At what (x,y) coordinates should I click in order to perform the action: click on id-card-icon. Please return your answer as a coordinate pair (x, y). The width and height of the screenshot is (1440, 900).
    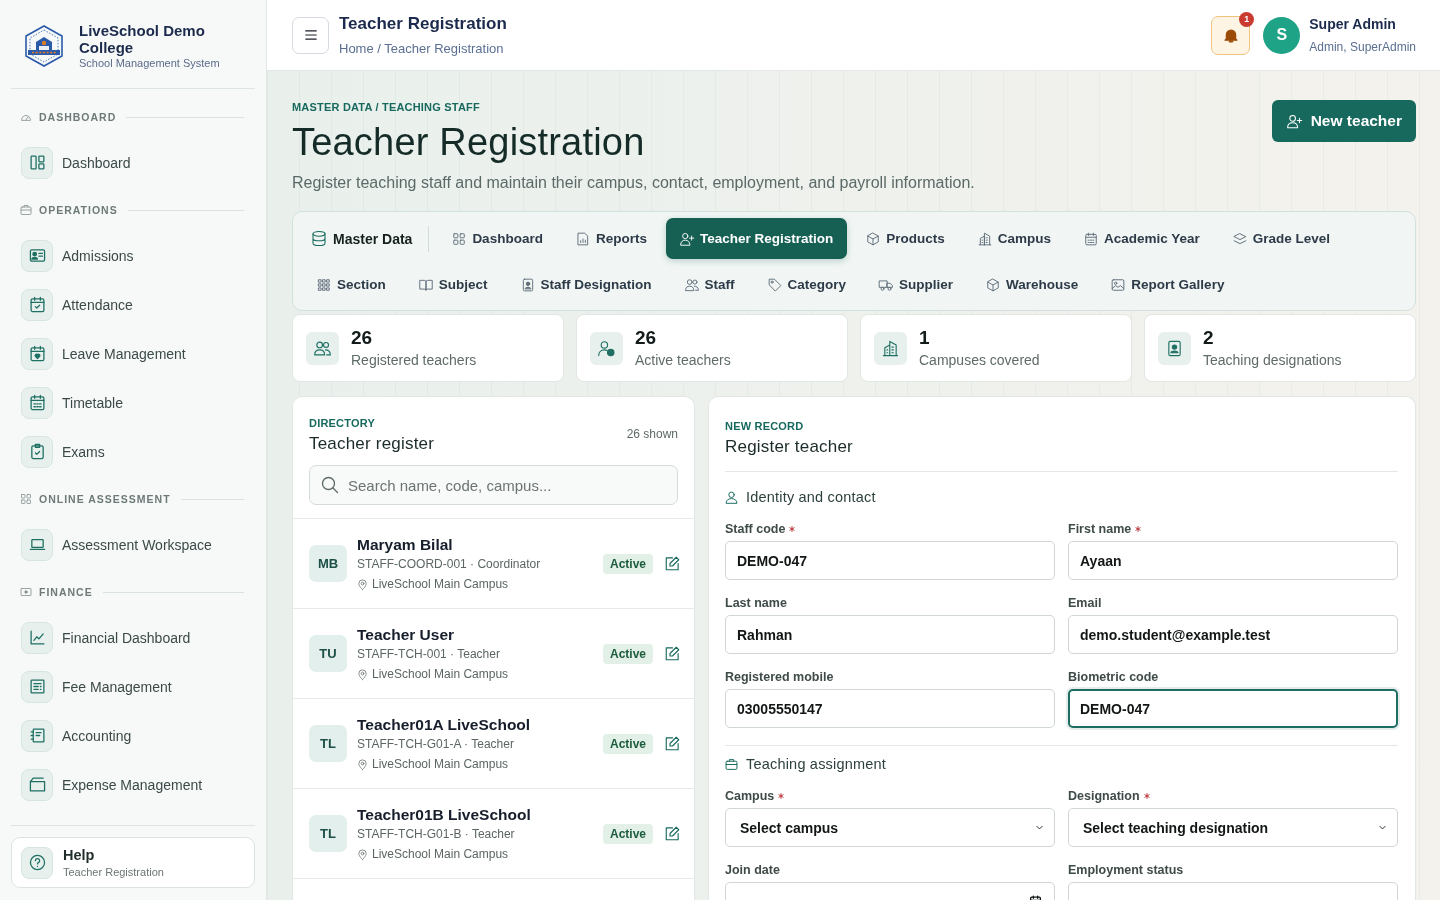
    Looking at the image, I should click on (37, 255).